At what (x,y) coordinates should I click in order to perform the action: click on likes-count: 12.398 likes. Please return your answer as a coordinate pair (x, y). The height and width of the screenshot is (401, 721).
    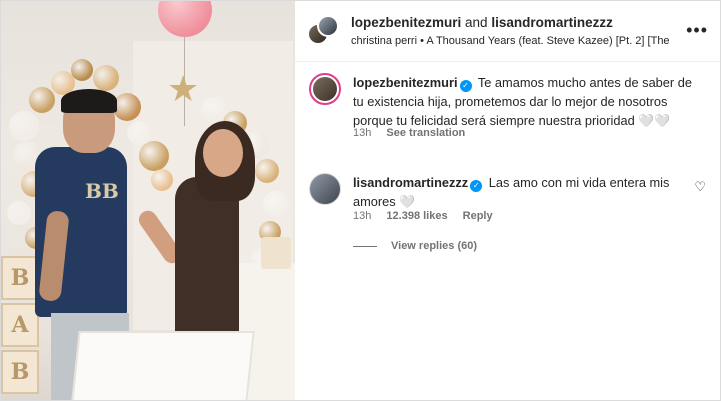
    Looking at the image, I should click on (416, 216).